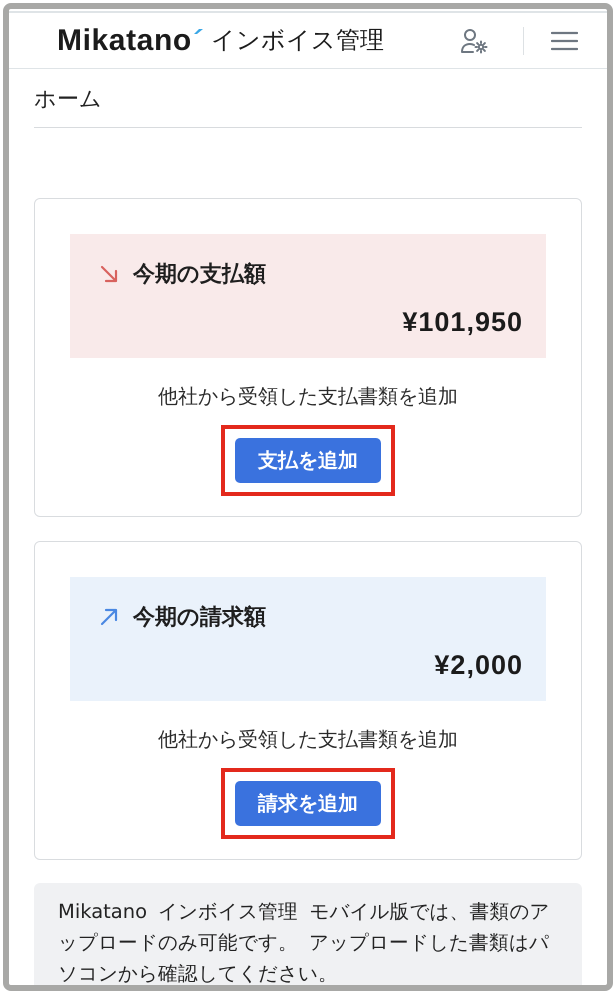  What do you see at coordinates (308, 803) in the screenshot?
I see `add-button: 請求を追加` at bounding box center [308, 803].